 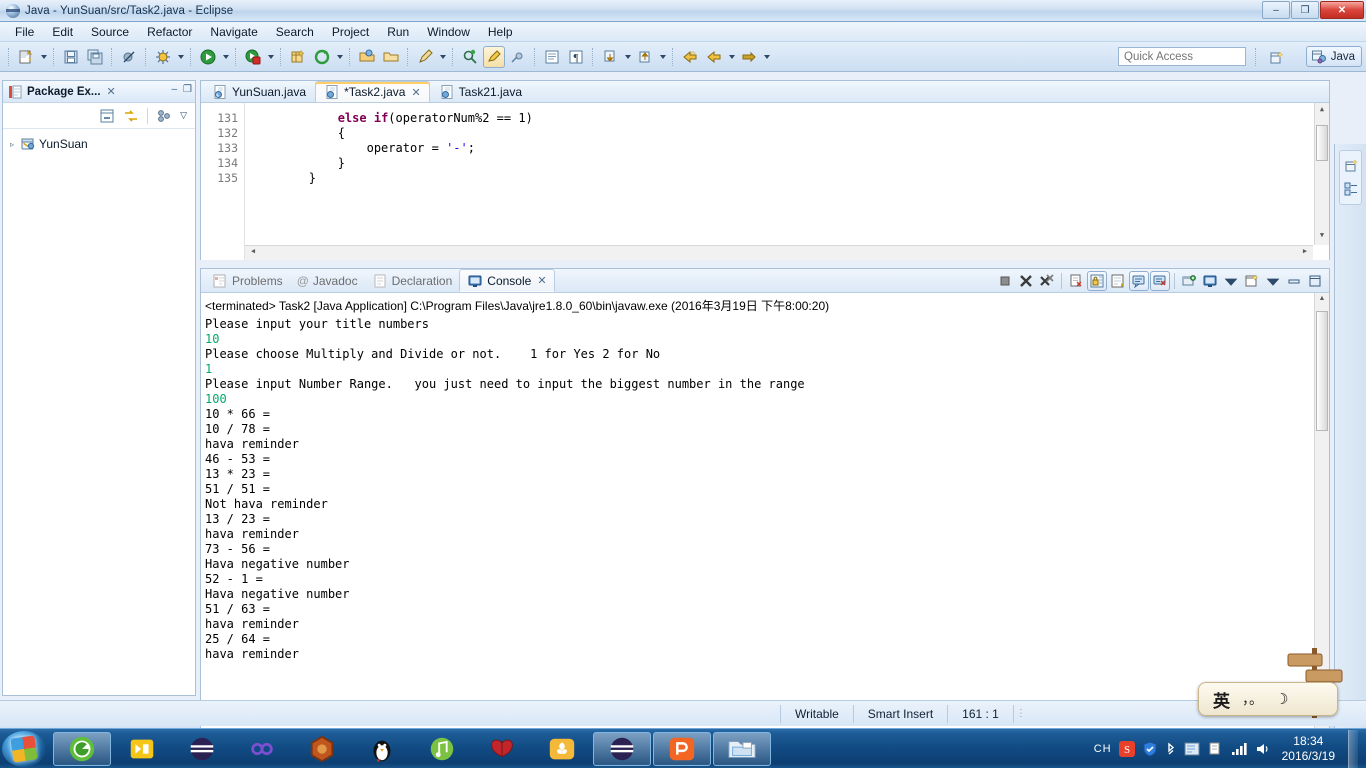 I want to click on menu-window: Window, so click(x=448, y=32).